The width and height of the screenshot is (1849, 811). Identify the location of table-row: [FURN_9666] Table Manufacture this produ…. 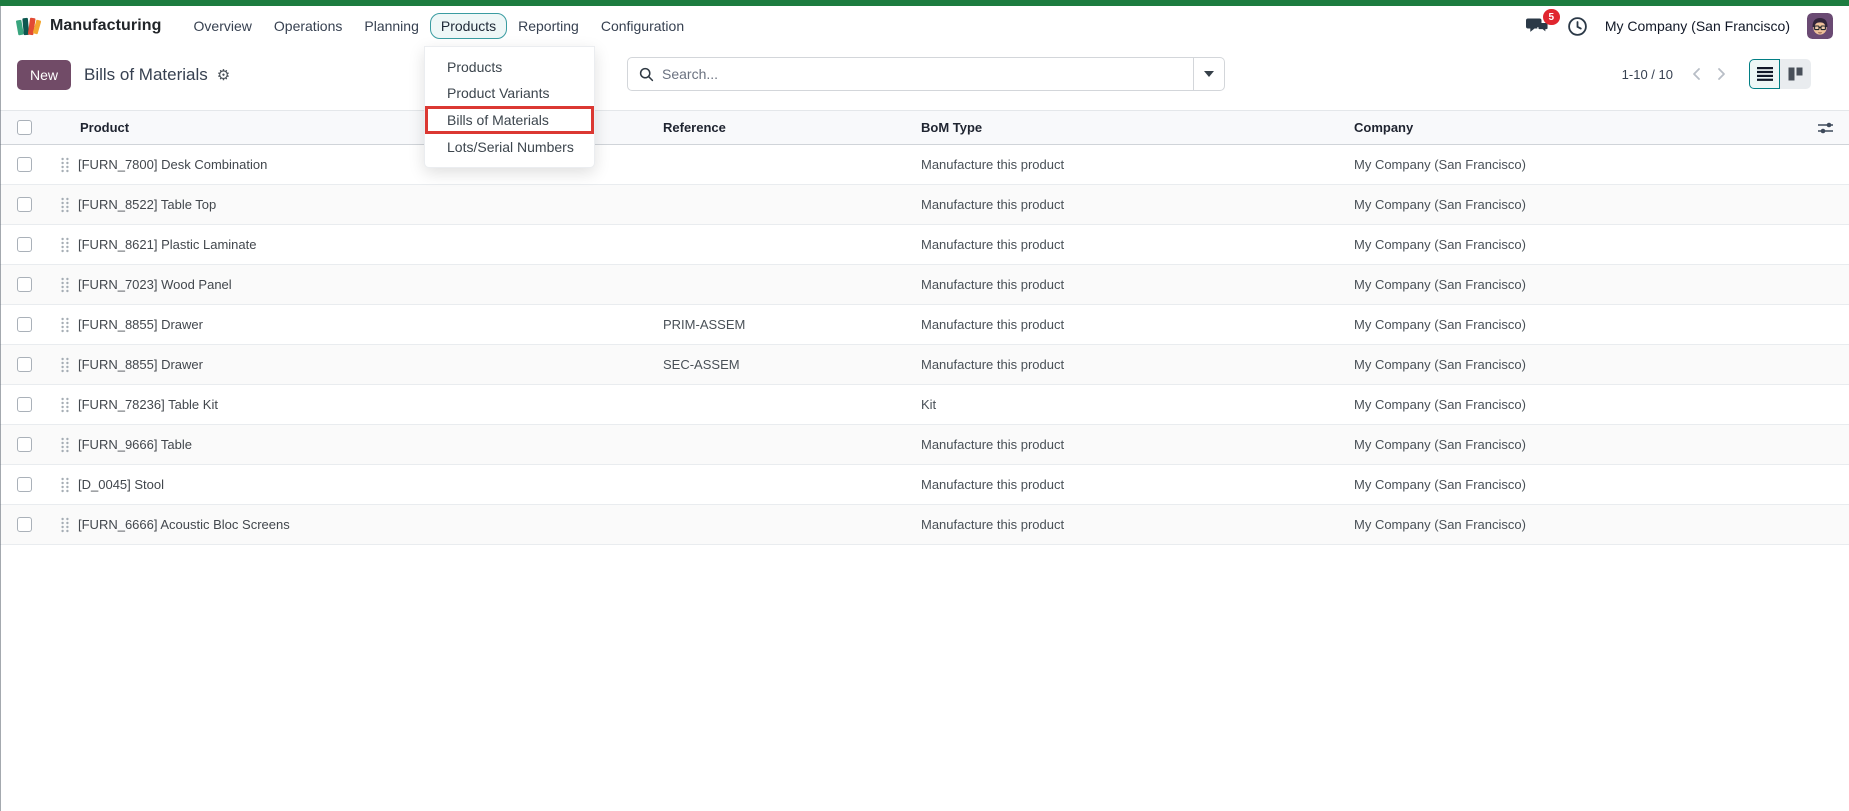
(924, 444).